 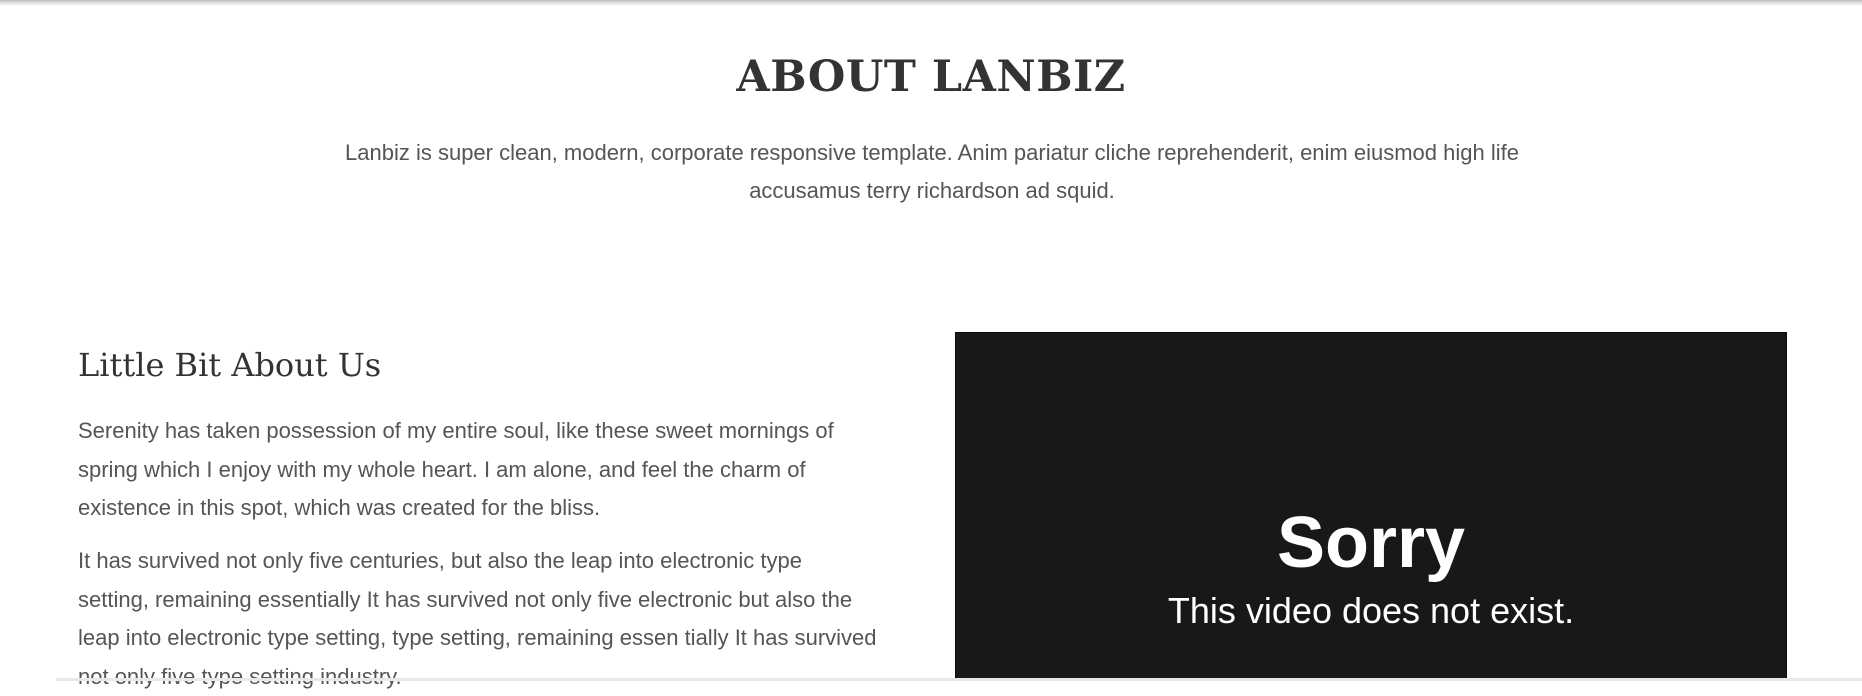 I want to click on about-heading: Little Bit About Us, so click(x=230, y=365).